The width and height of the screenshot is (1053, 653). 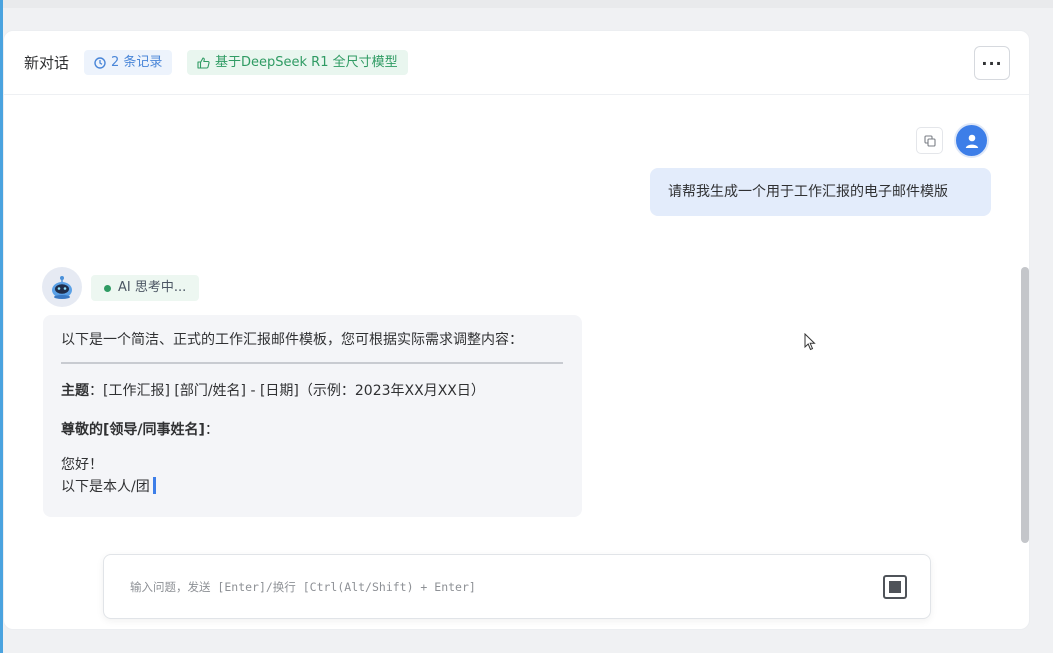 I want to click on message-input, so click(x=480, y=587).